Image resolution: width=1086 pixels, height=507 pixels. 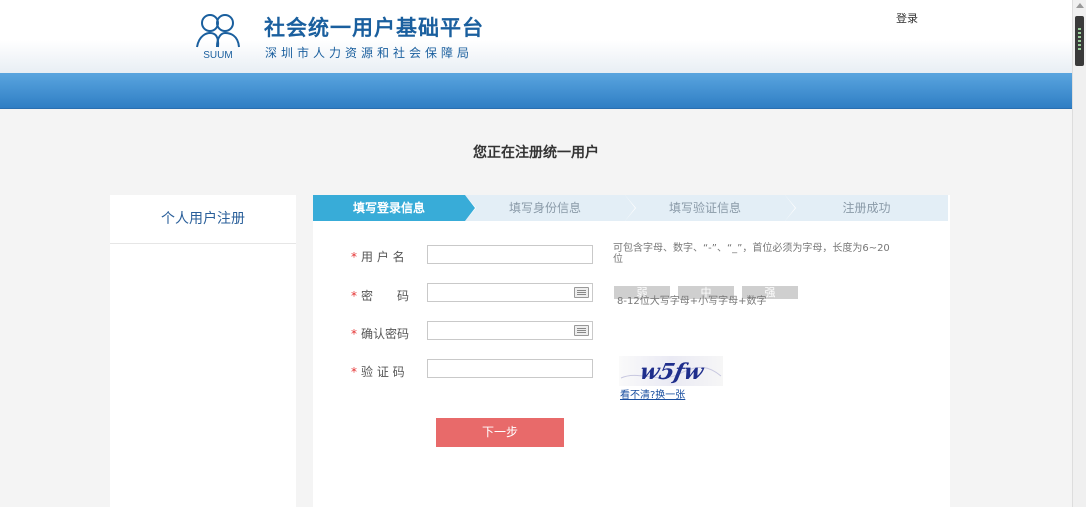 What do you see at coordinates (389, 208) in the screenshot?
I see `step-login-info: 填写登录信息` at bounding box center [389, 208].